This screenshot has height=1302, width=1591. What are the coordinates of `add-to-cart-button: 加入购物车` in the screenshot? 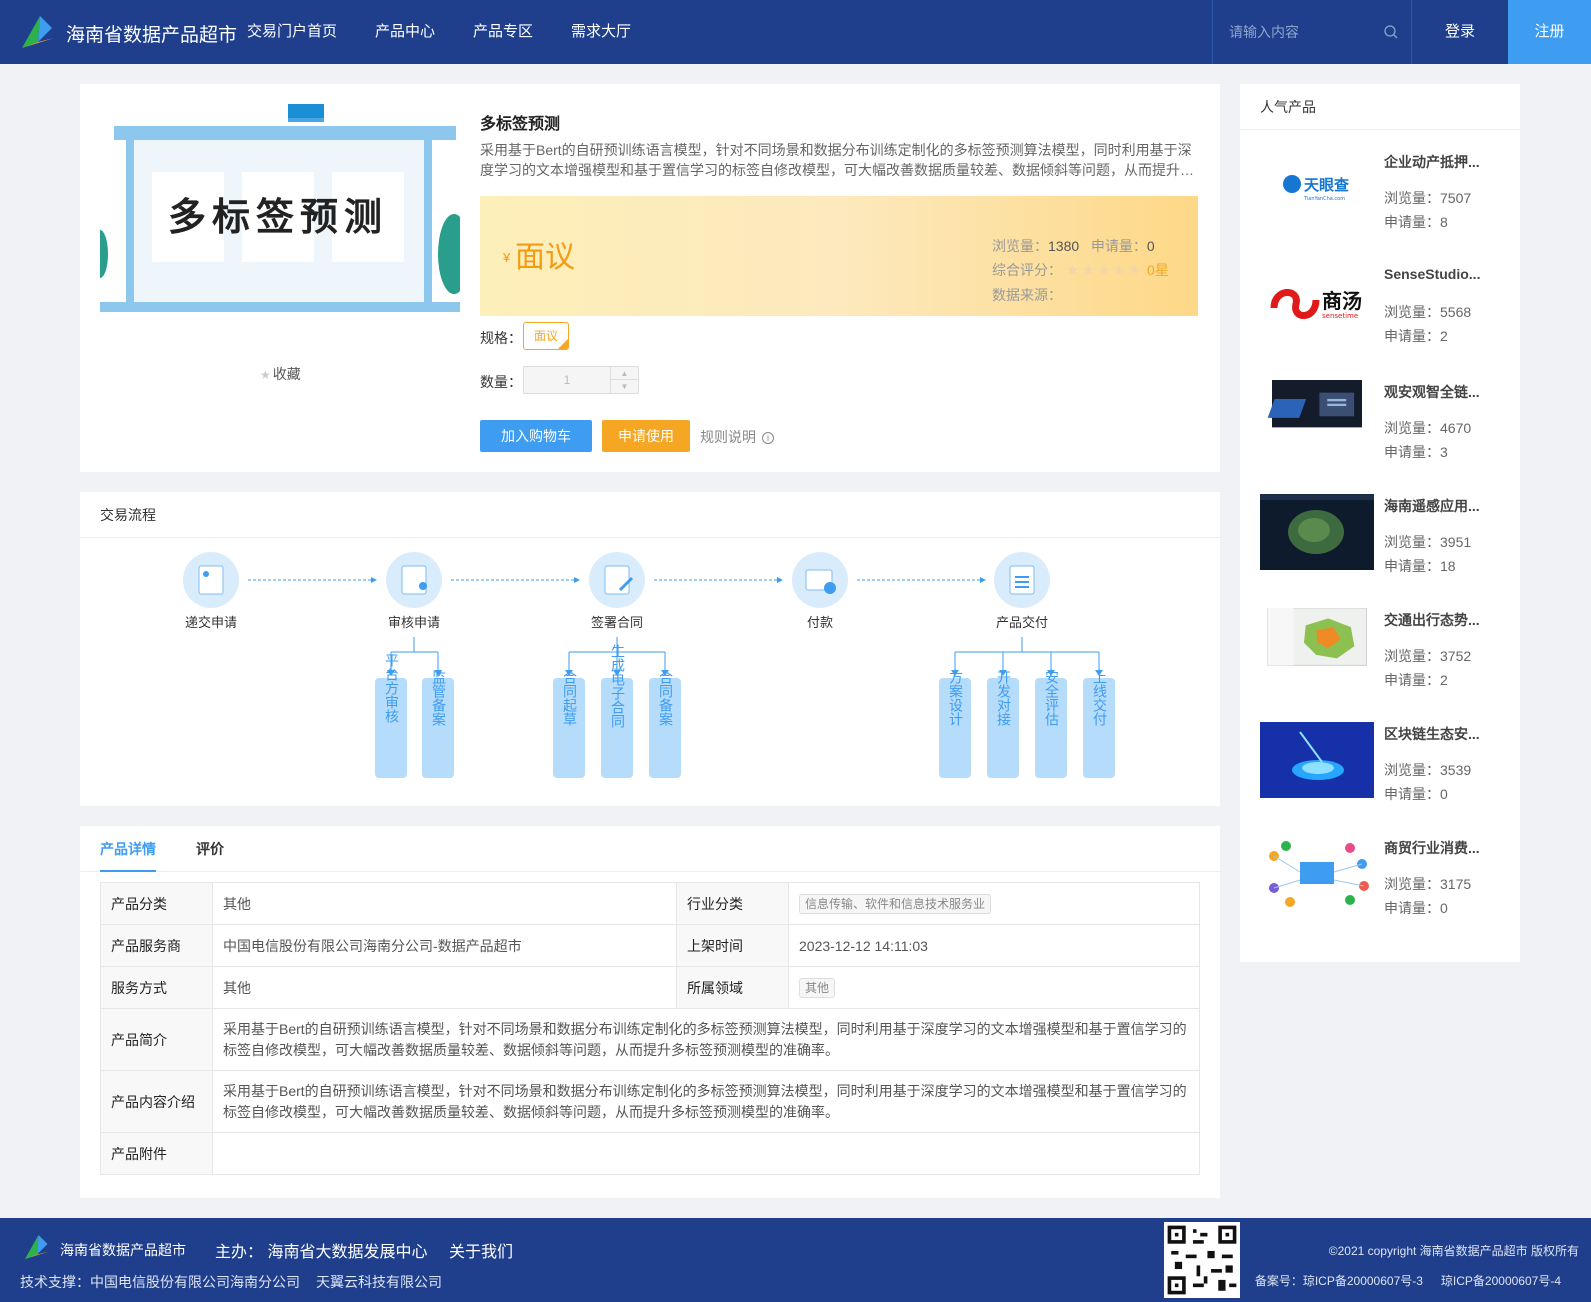 It's located at (536, 436).